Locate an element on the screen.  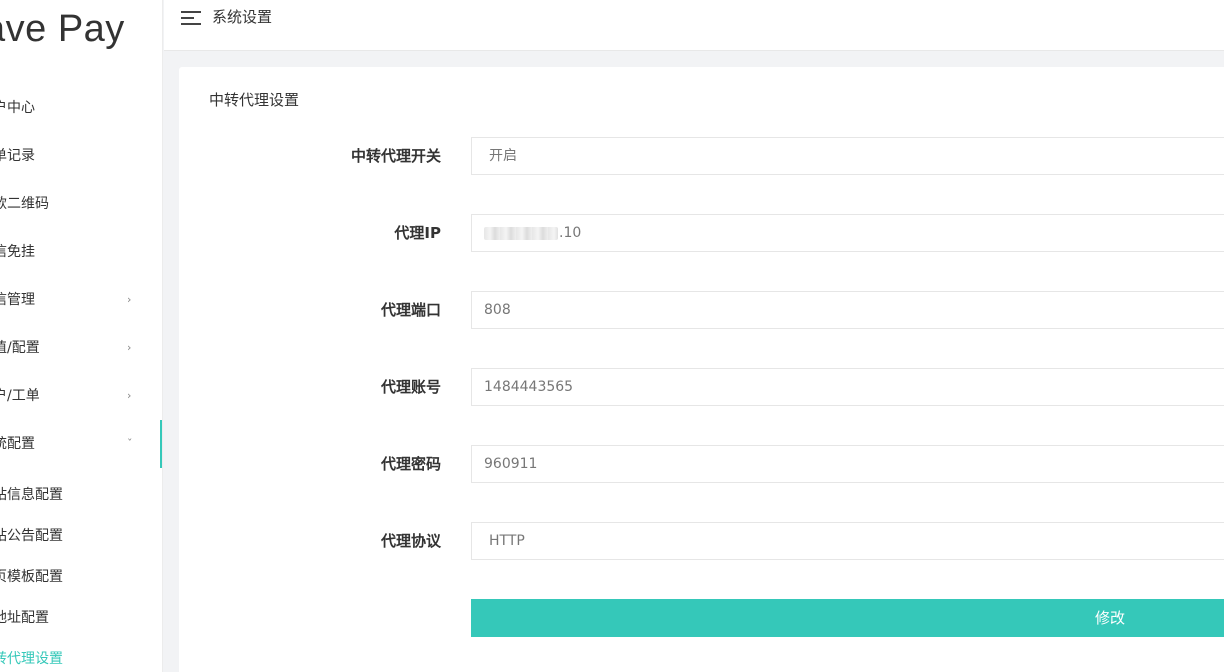
sidebar-subitem-site-notice: 站公告配置 is located at coordinates (81, 536).